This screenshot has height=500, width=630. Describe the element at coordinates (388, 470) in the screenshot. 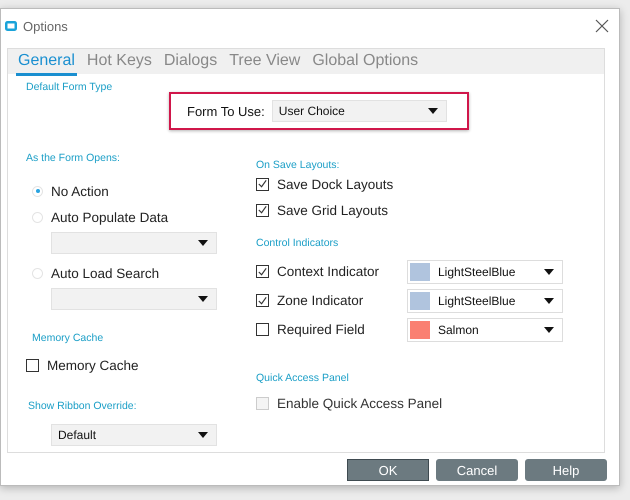

I see `dialog-button: OK` at that location.